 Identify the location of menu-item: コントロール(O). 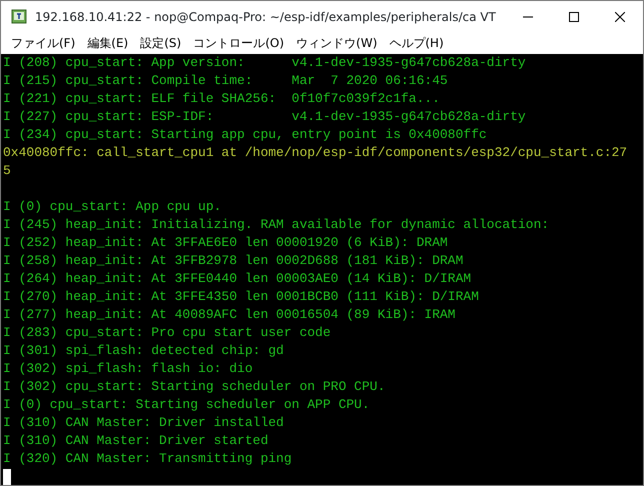
(238, 43).